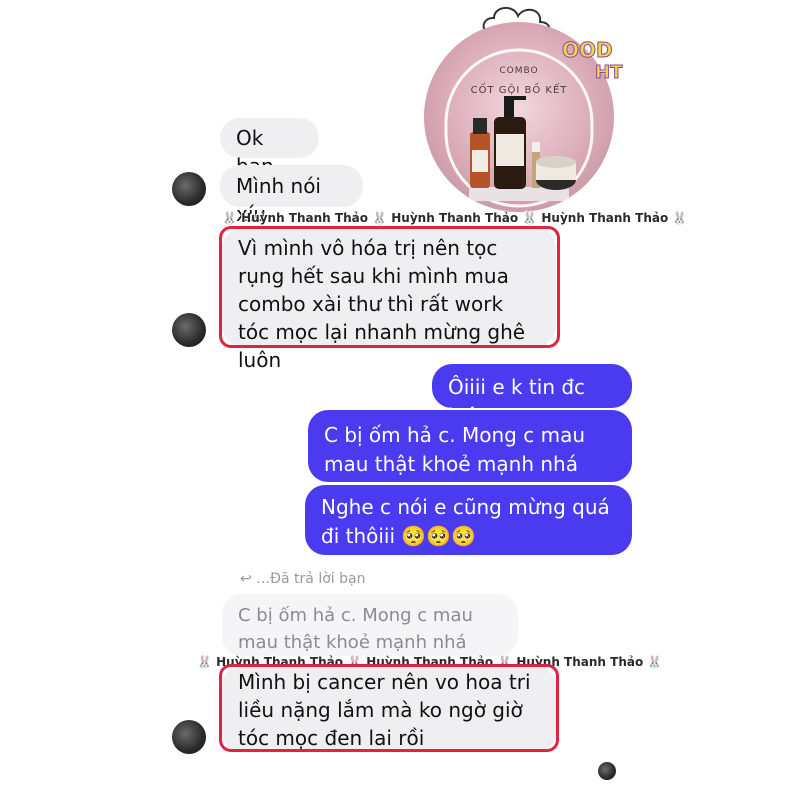 This screenshot has width=800, height=800. What do you see at coordinates (608, 73) in the screenshot?
I see `sticker-night: HT` at bounding box center [608, 73].